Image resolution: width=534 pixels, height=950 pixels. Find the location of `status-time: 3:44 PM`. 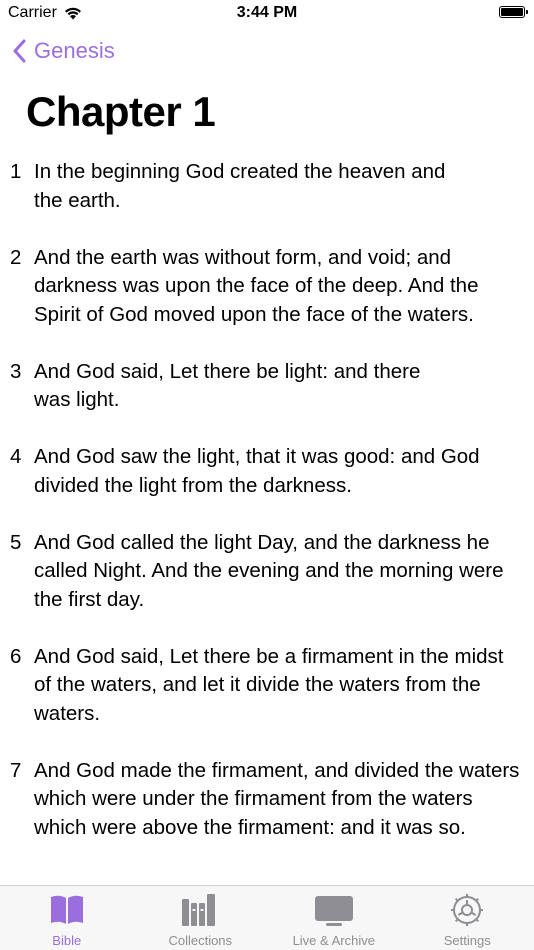

status-time: 3:44 PM is located at coordinates (267, 12).